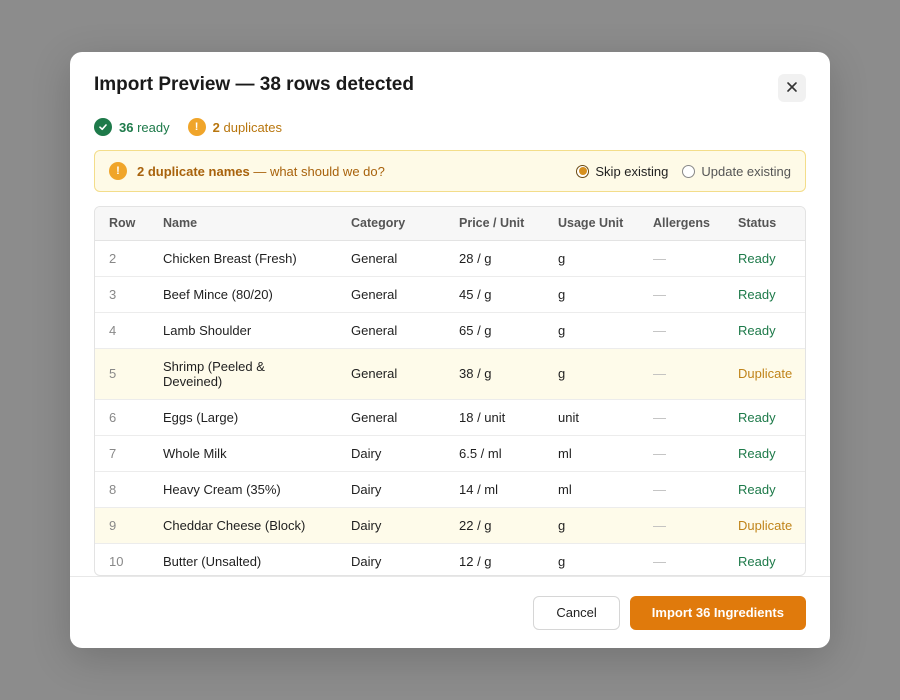  What do you see at coordinates (494, 559) in the screenshot?
I see `cell-price: 12 / g` at bounding box center [494, 559].